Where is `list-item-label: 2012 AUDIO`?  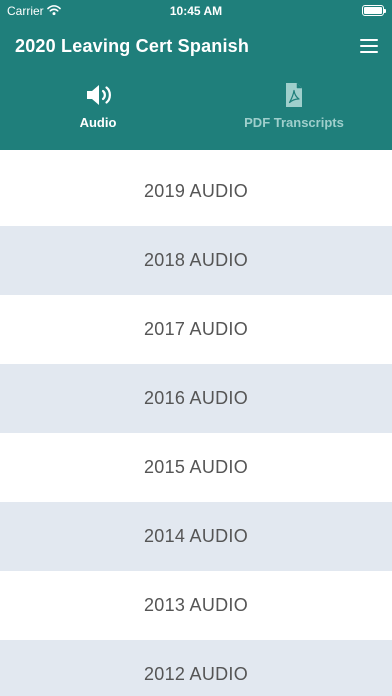
list-item-label: 2012 AUDIO is located at coordinates (196, 674).